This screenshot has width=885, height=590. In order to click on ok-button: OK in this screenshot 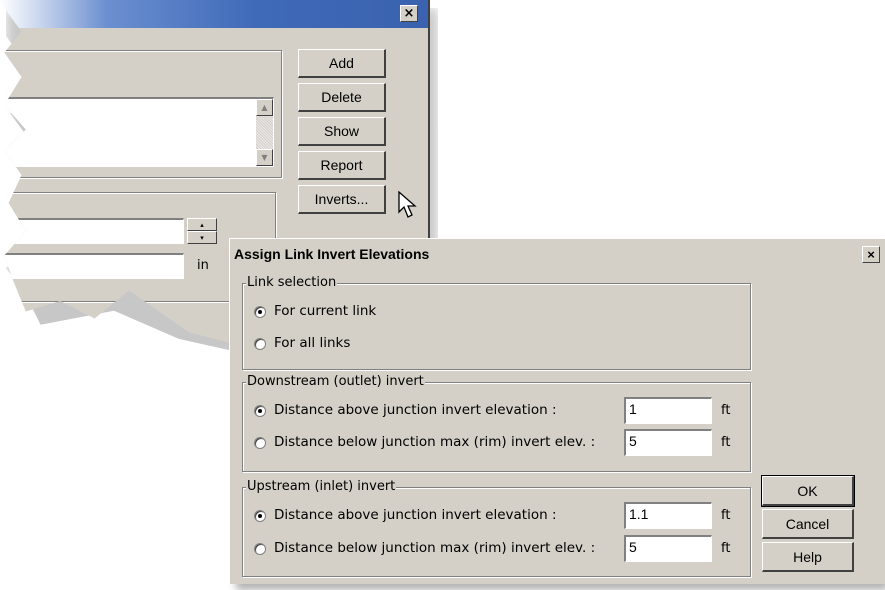, I will do `click(808, 491)`.